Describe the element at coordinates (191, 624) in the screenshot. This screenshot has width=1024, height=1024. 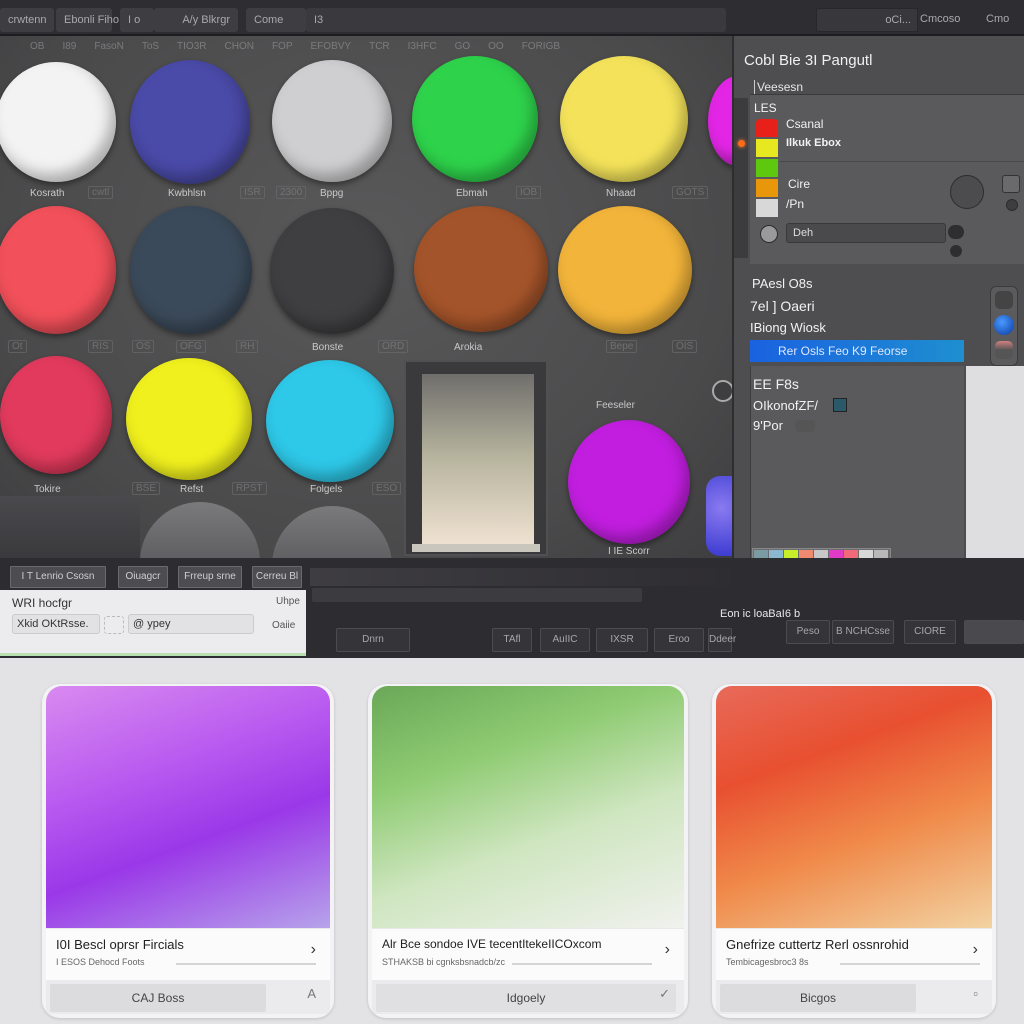
I see `type-input: @ ypey` at that location.